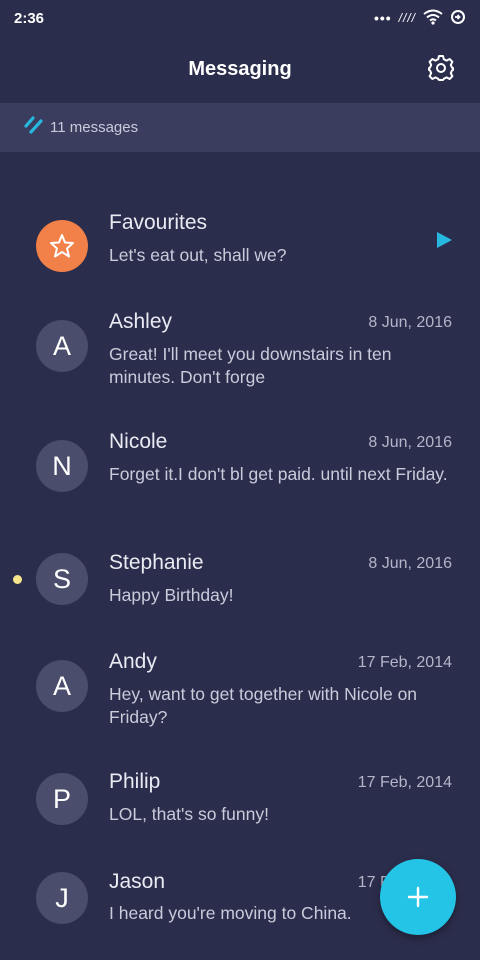 This screenshot has width=480, height=960. Describe the element at coordinates (62, 579) in the screenshot. I see `avatar: S` at that location.